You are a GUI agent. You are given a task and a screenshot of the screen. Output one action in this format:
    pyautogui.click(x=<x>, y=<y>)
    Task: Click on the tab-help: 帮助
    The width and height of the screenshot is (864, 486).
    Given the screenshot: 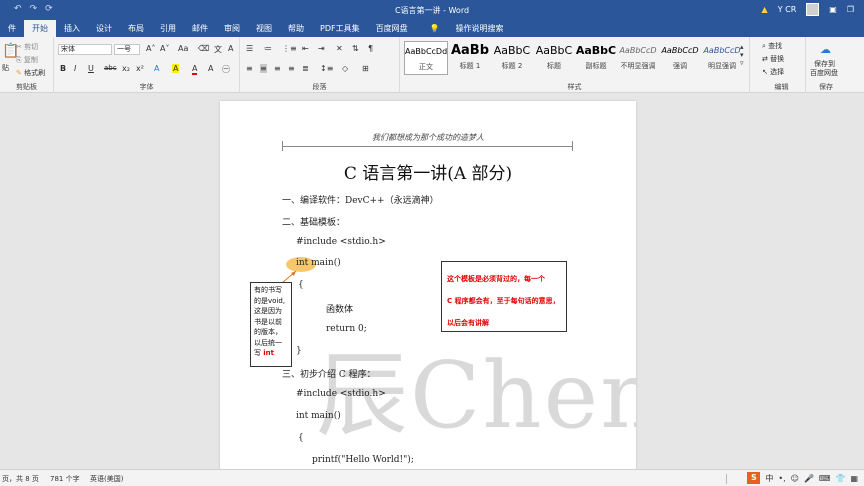 What is the action you would take?
    pyautogui.click(x=296, y=28)
    